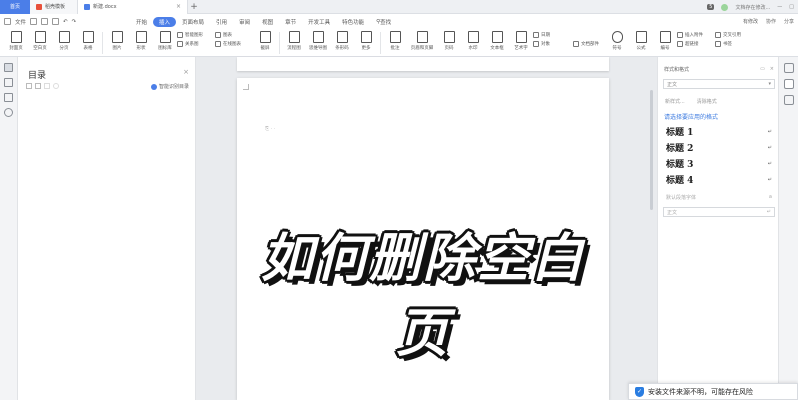 Image resolution: width=798 pixels, height=400 pixels. What do you see at coordinates (353, 22) in the screenshot?
I see `menu-features: 特色功能` at bounding box center [353, 22].